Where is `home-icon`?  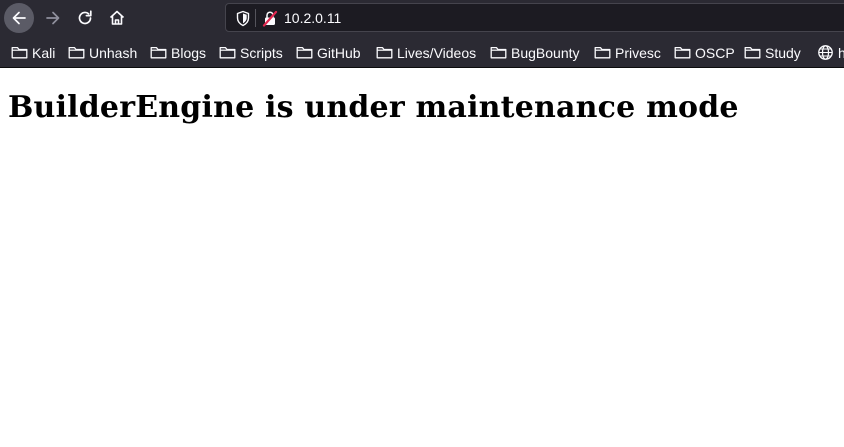
home-icon is located at coordinates (117, 17).